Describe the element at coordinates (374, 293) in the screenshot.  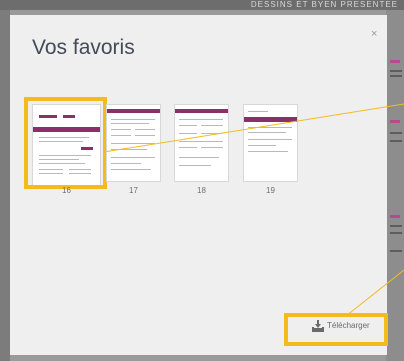
I see `callout-line-download` at that location.